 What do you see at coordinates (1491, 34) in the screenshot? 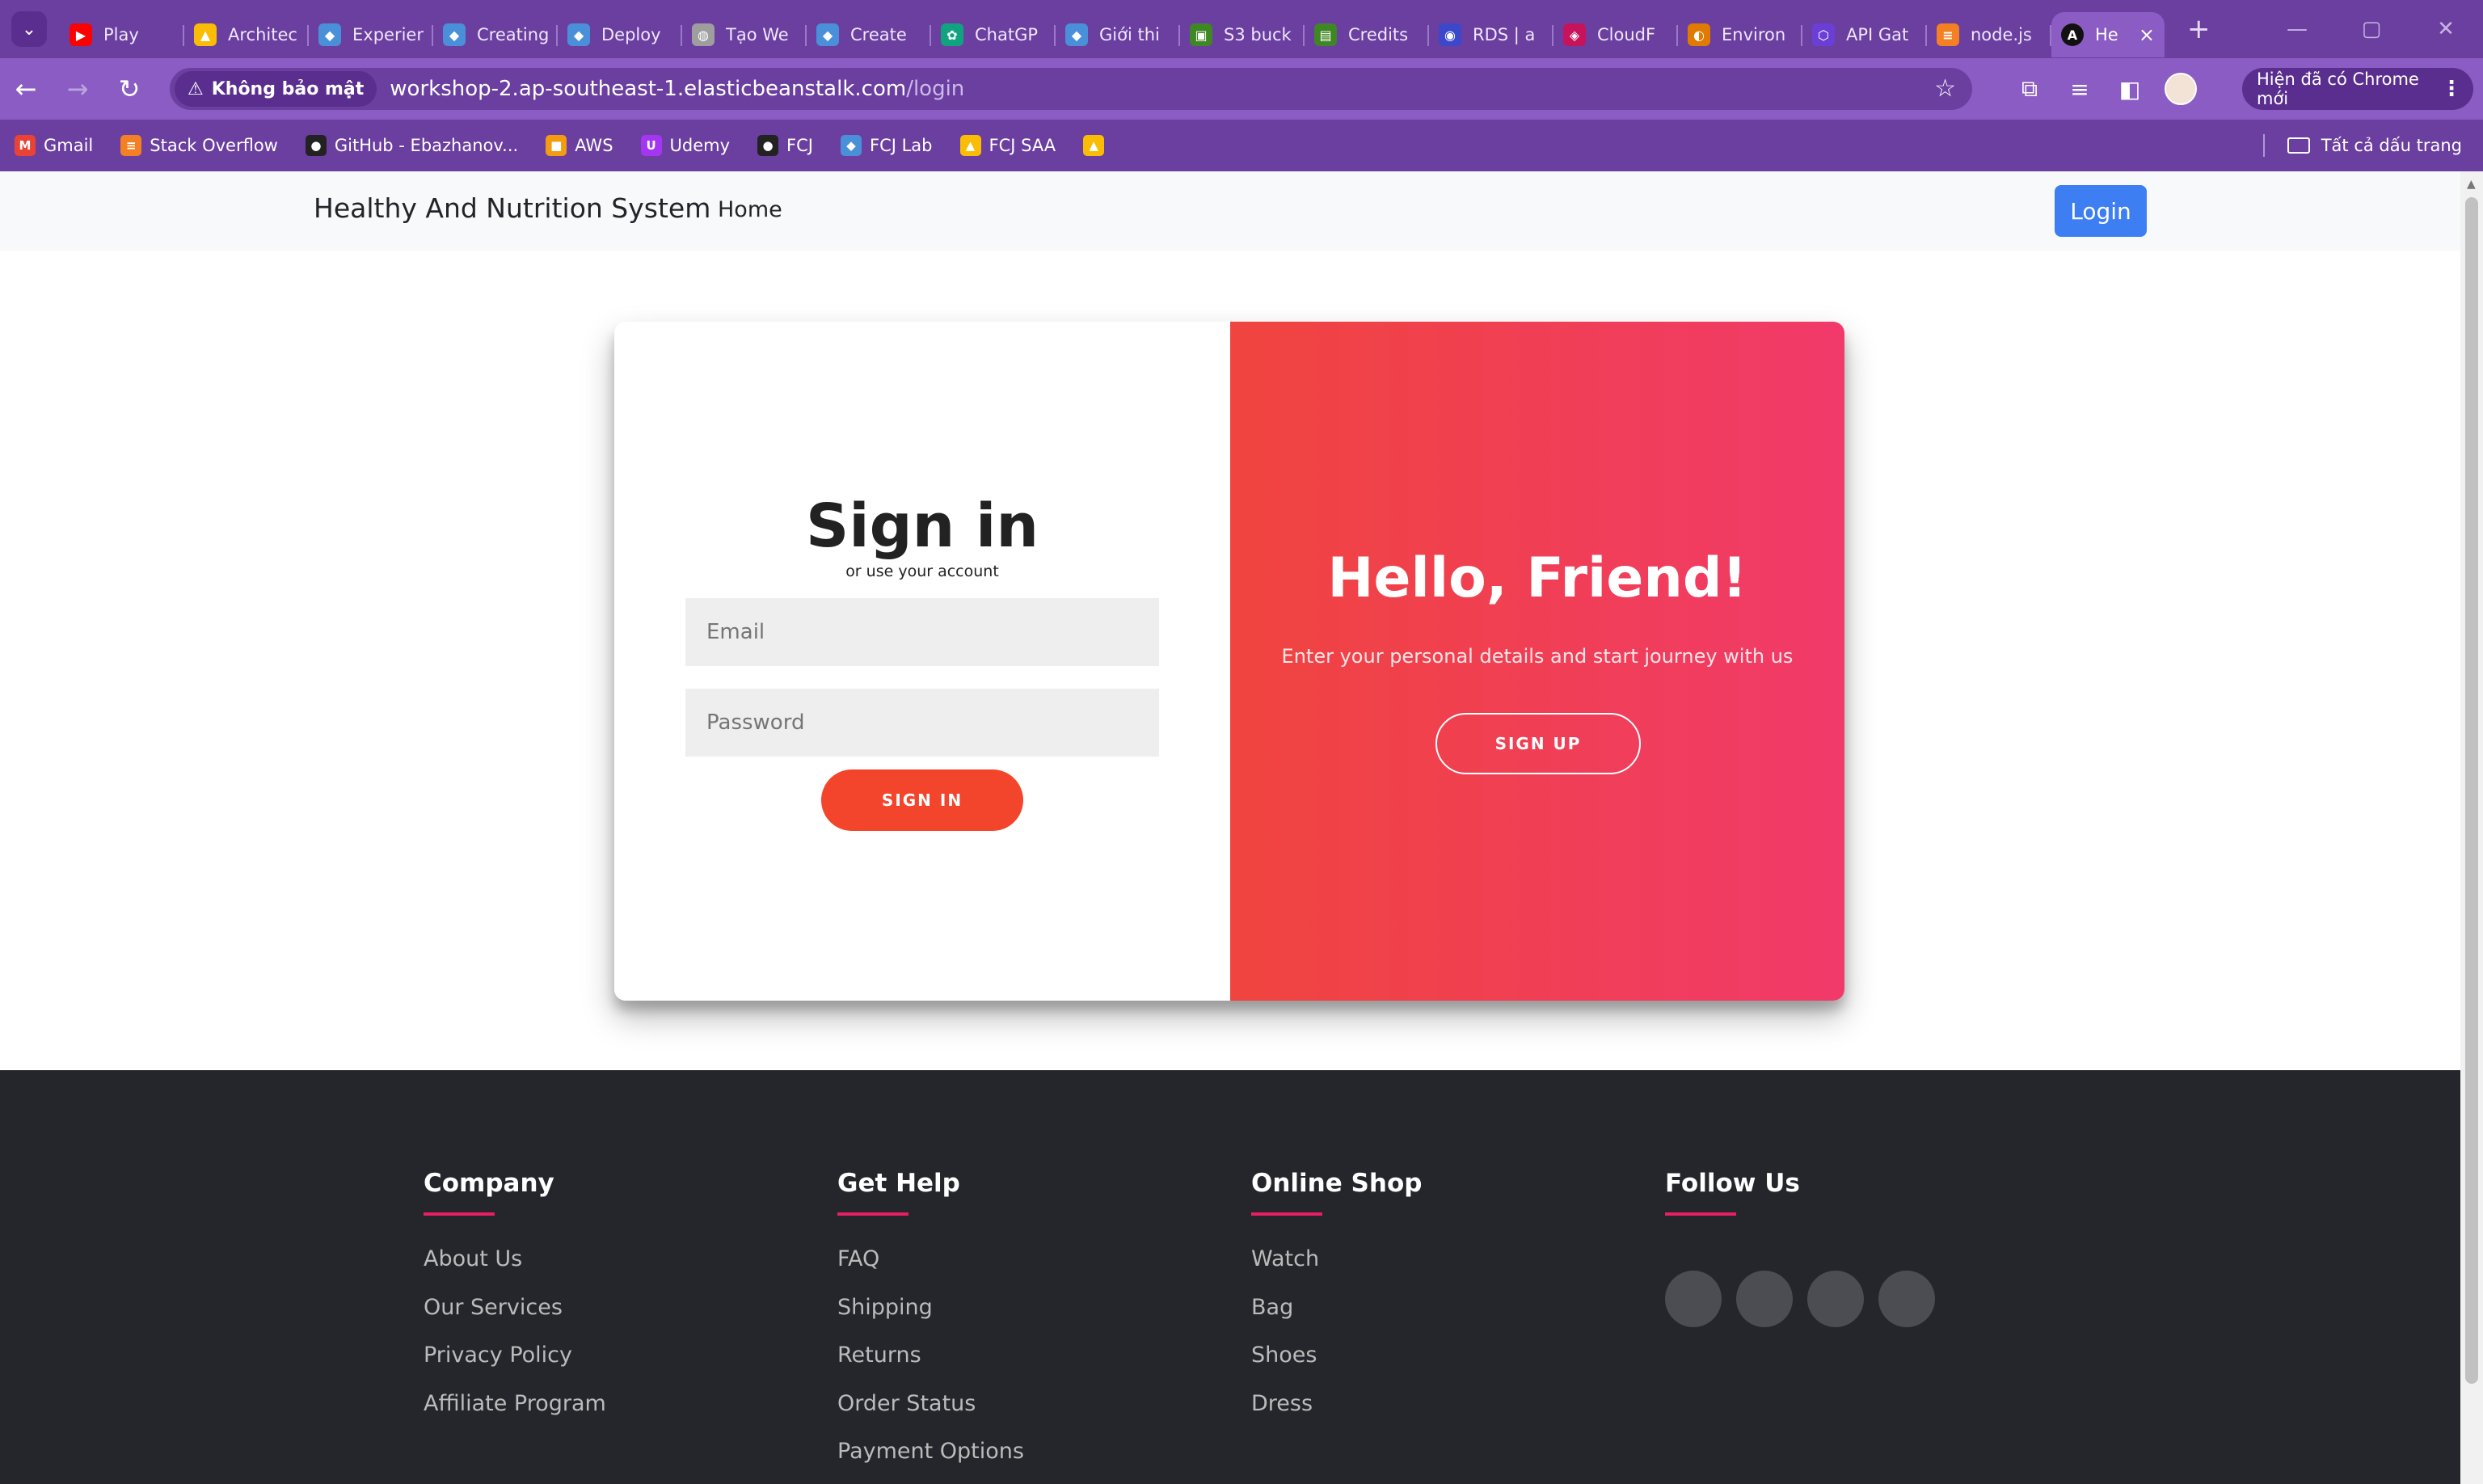
I see `browser-tab: ◉ RDS | a` at bounding box center [1491, 34].